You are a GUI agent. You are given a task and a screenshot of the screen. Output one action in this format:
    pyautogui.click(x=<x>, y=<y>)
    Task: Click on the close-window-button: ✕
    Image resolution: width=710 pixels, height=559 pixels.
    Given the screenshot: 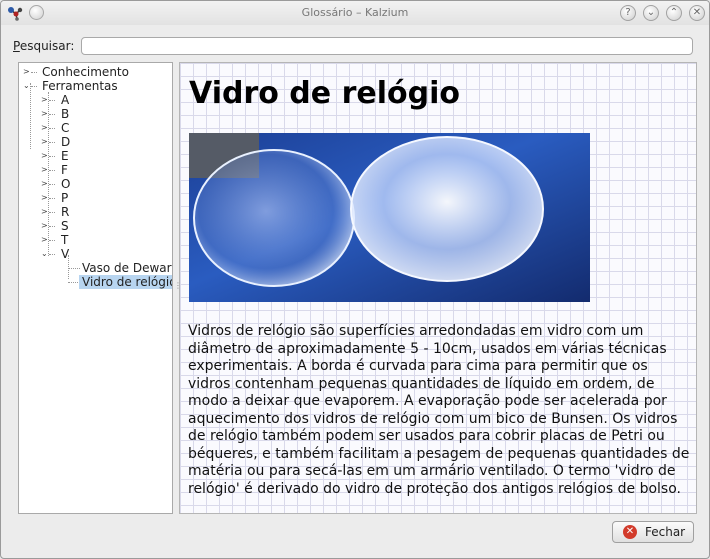 What is the action you would take?
    pyautogui.click(x=697, y=13)
    